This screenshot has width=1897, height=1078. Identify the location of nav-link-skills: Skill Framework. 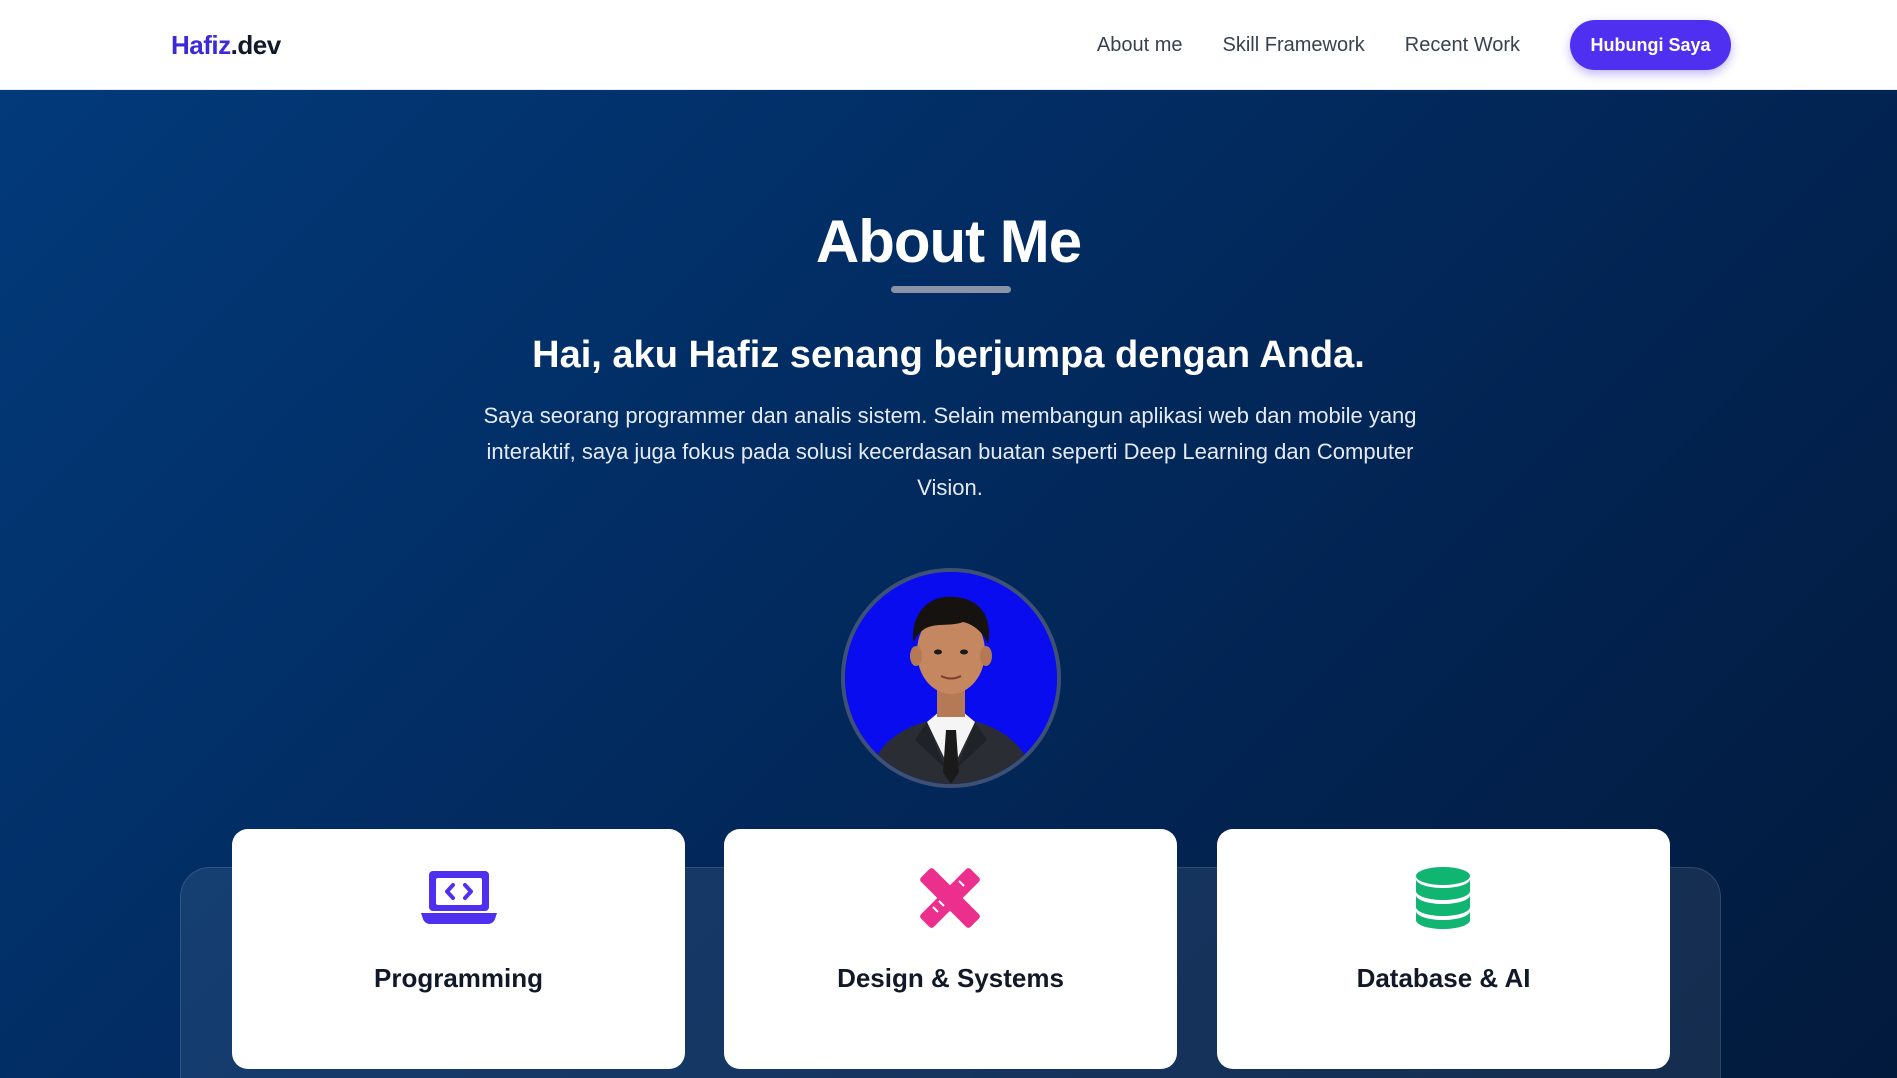
(1294, 45).